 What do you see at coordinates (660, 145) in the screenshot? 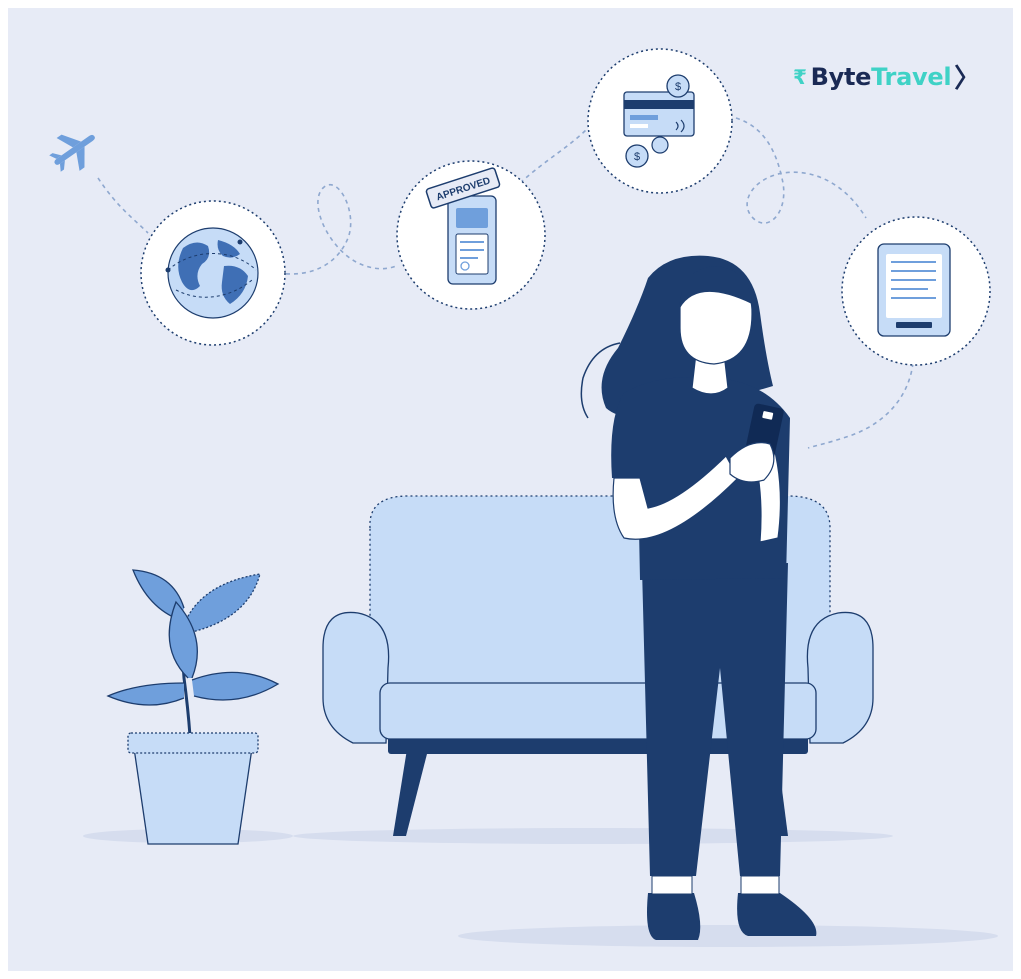
I see `coin-icon` at bounding box center [660, 145].